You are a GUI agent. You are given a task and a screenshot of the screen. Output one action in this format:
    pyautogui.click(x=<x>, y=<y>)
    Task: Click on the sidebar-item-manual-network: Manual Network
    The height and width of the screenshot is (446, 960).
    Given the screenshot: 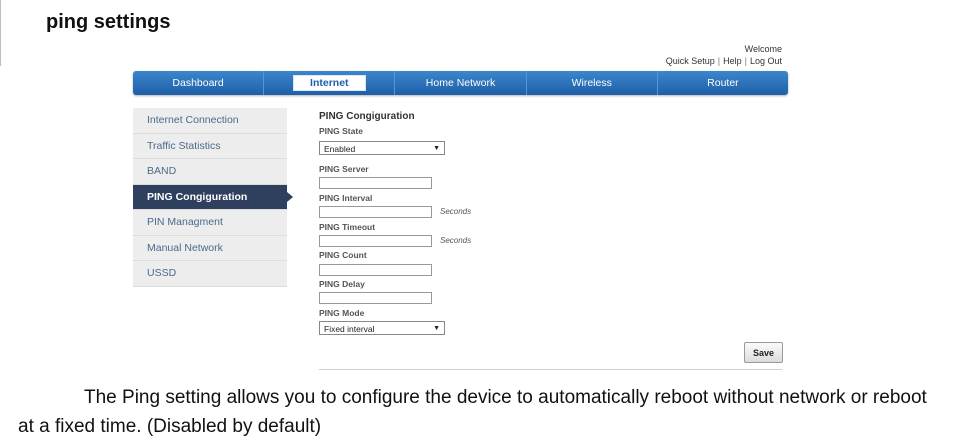 What is the action you would take?
    pyautogui.click(x=210, y=248)
    